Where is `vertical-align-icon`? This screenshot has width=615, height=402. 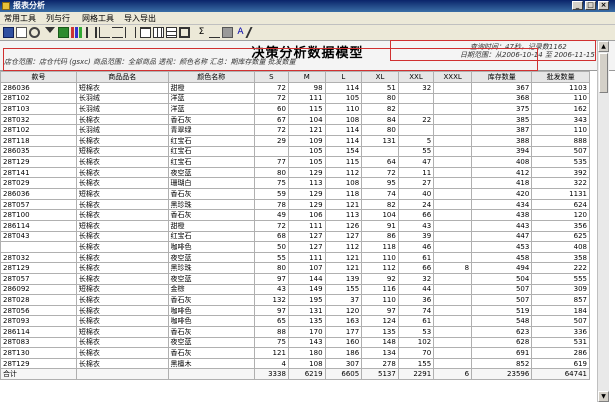 vertical-align-icon is located at coordinates (91, 32).